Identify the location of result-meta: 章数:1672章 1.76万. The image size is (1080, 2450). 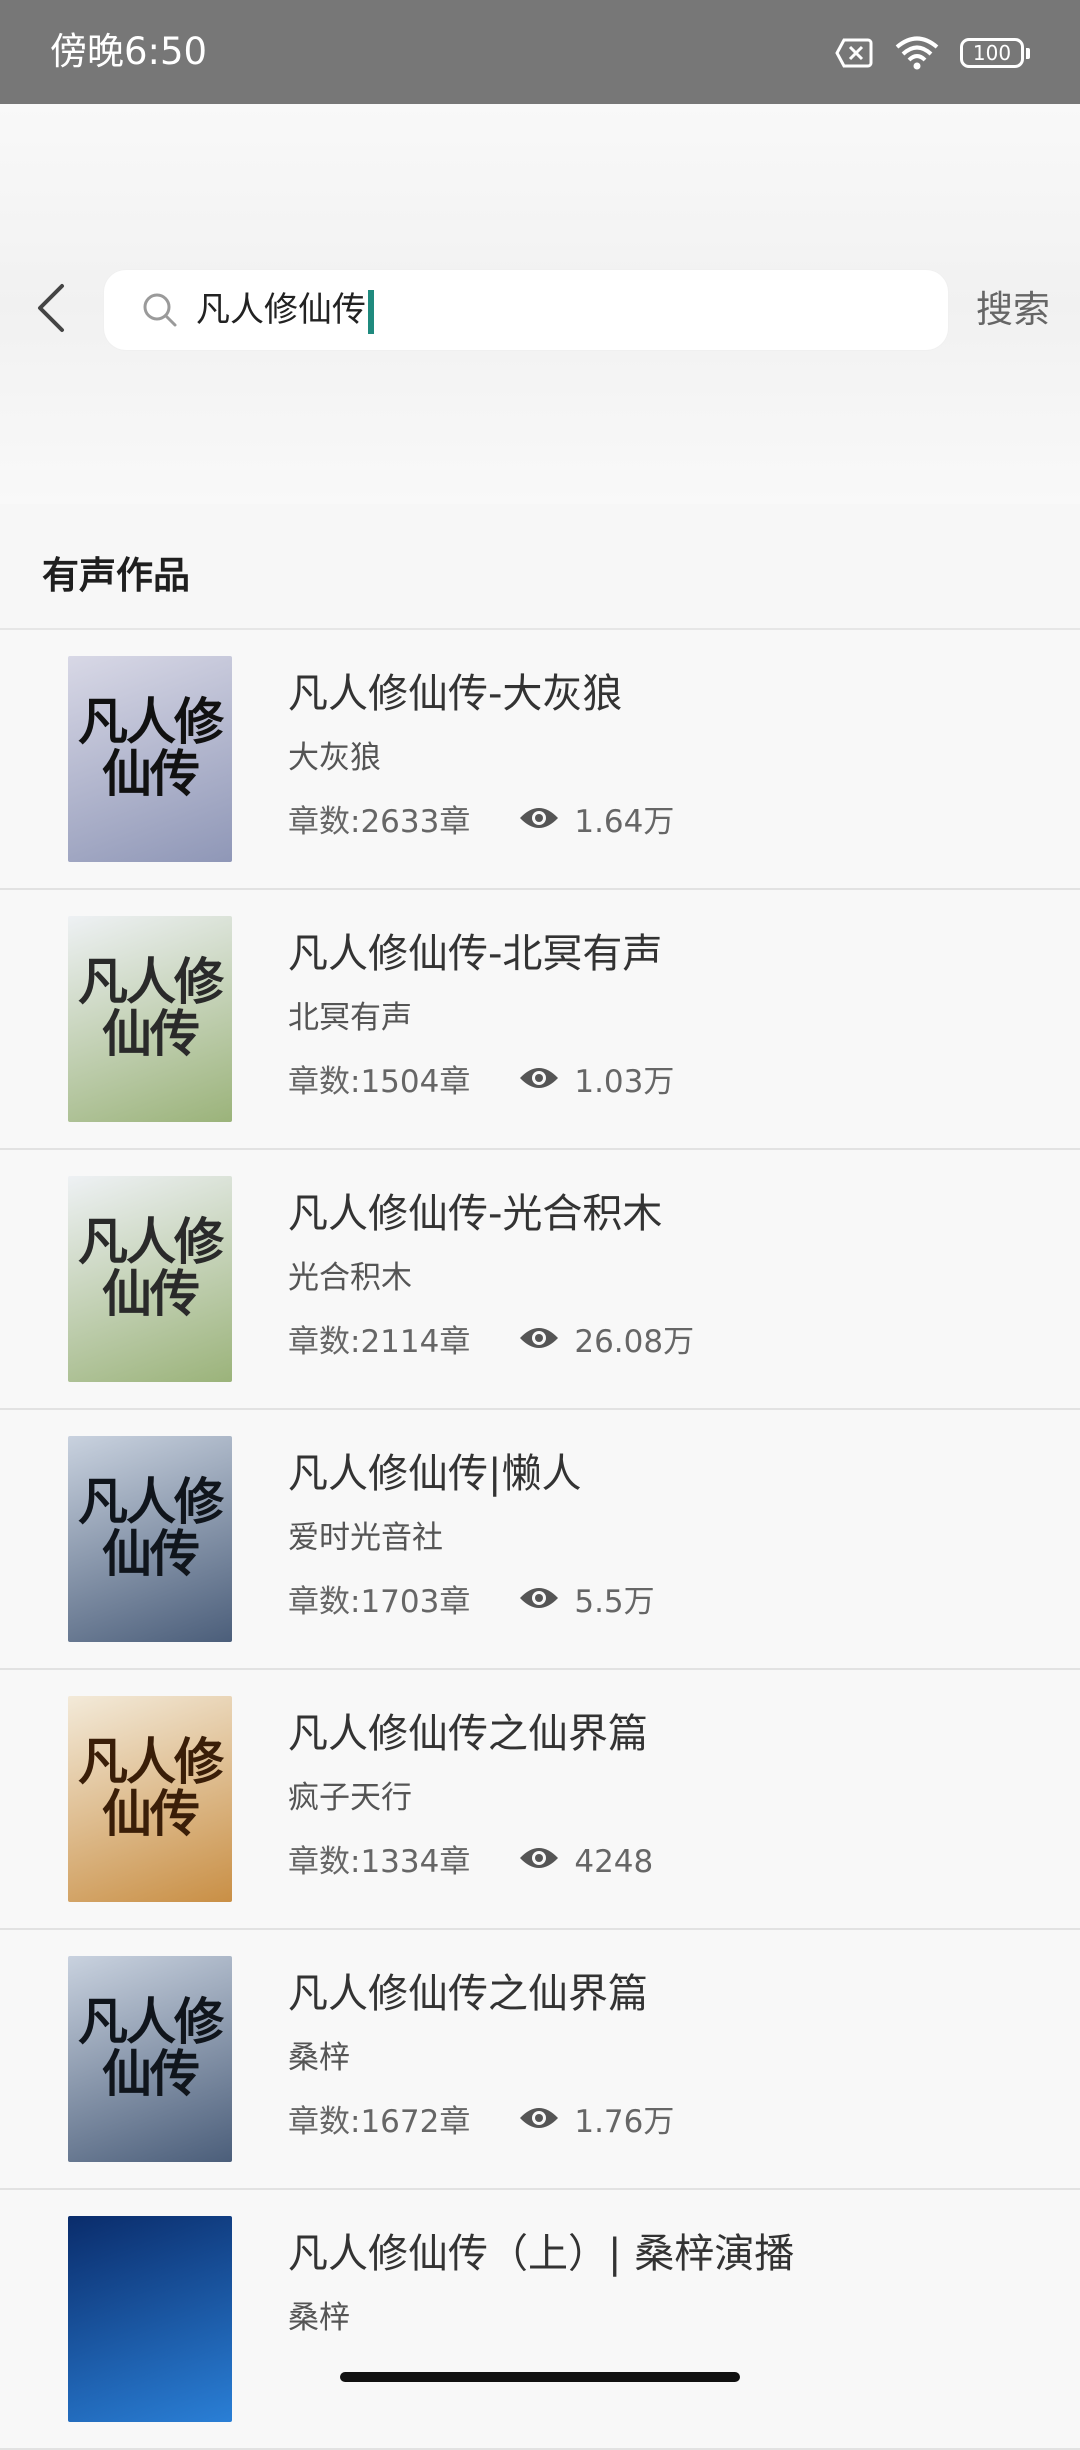
(481, 2122).